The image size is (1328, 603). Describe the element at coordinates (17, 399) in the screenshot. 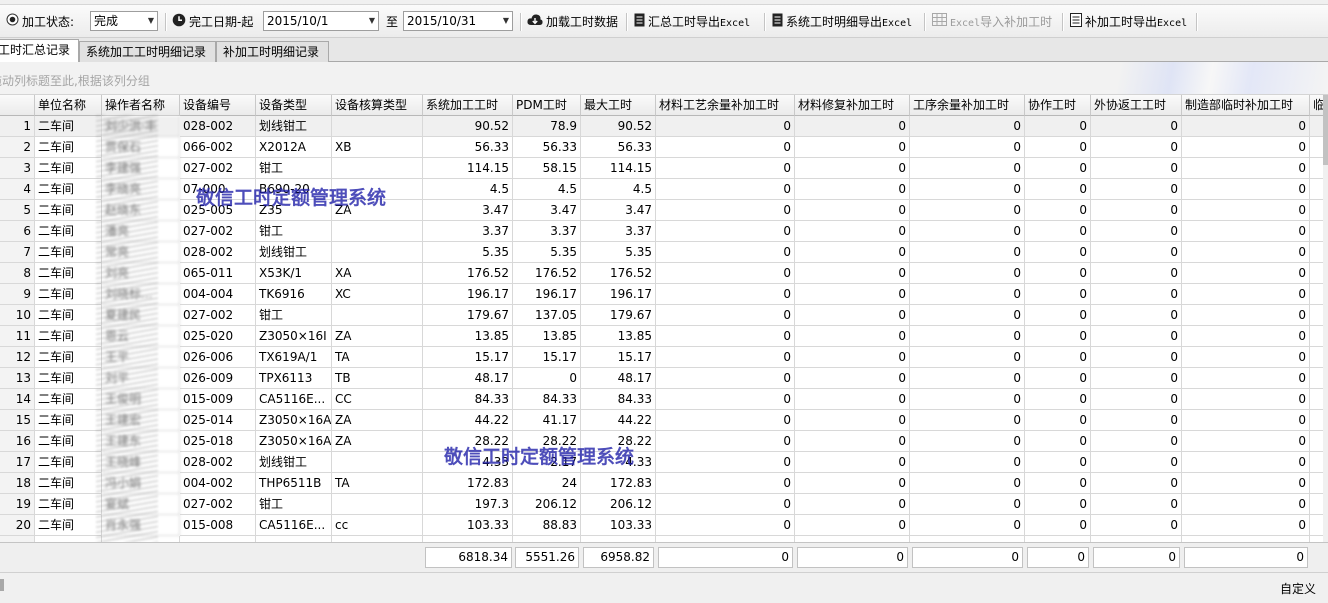

I see `row-number: 14` at that location.